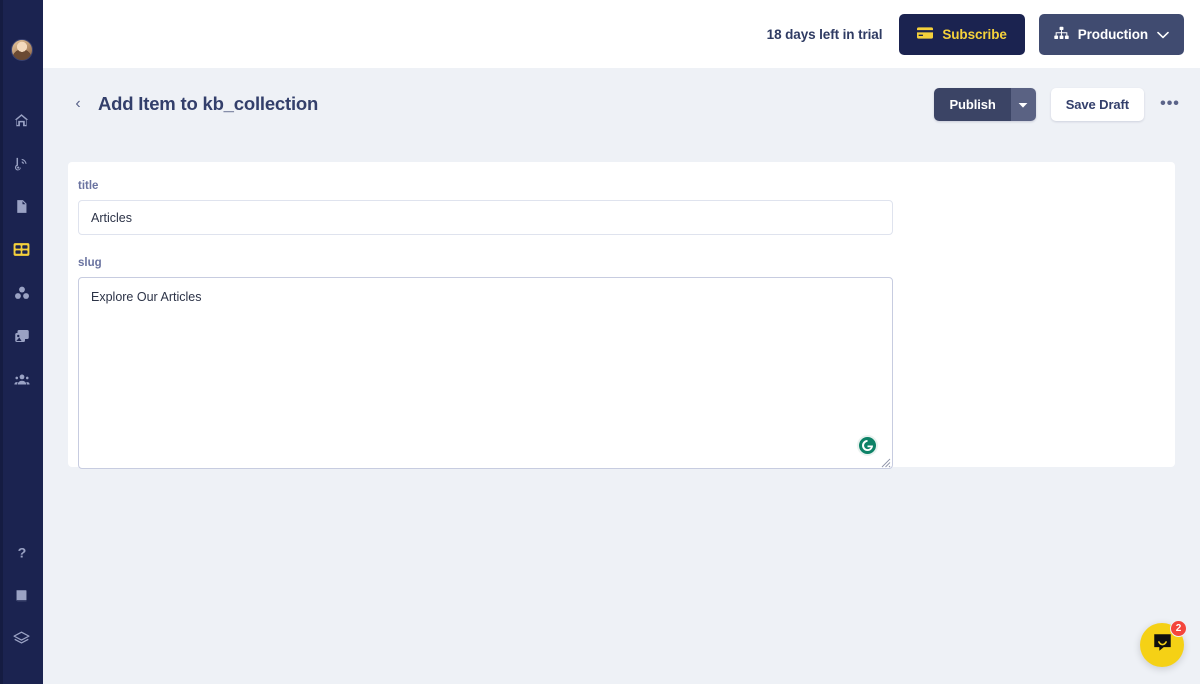 The height and width of the screenshot is (684, 1200). I want to click on sidebar-item-layers, so click(21, 638).